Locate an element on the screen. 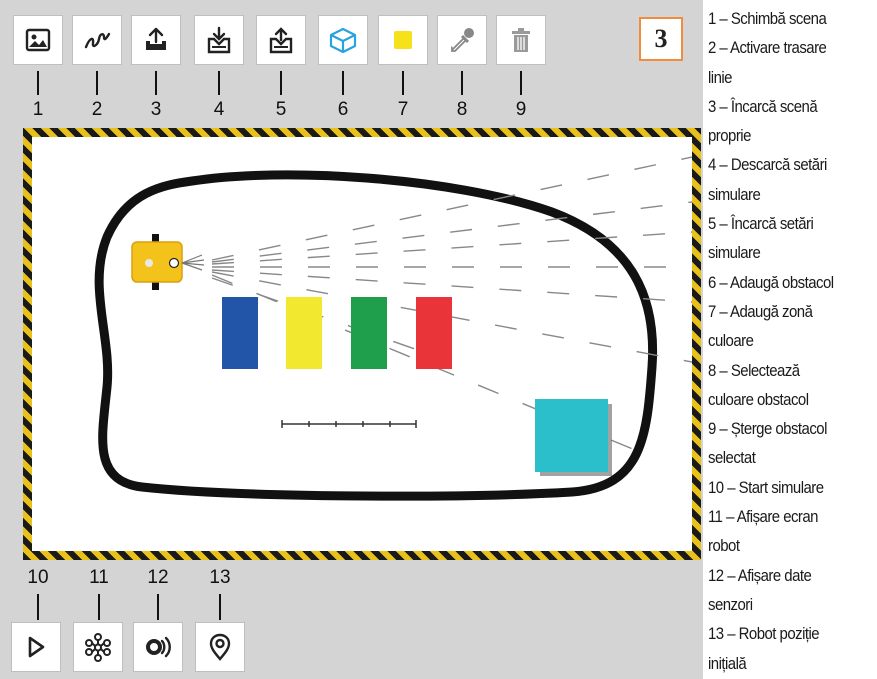 The image size is (877, 679). robot is located at coordinates (157, 262).